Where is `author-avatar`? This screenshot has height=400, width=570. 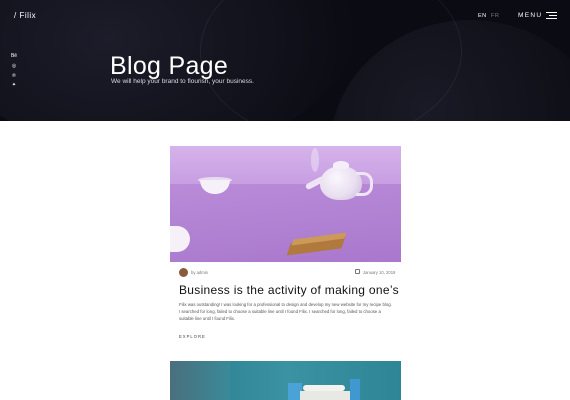
author-avatar is located at coordinates (183, 272).